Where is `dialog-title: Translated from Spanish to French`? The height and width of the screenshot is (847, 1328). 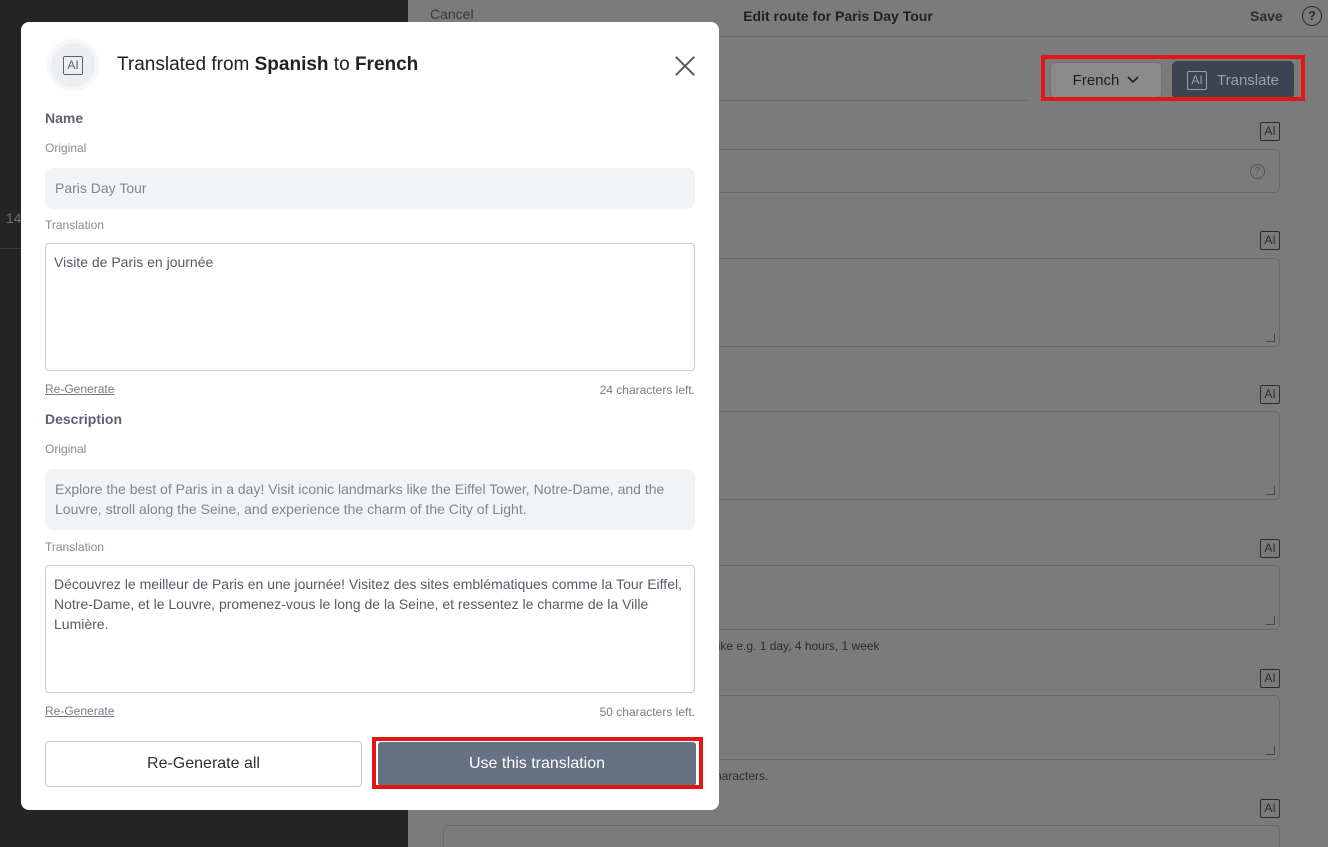
dialog-title: Translated from Spanish to French is located at coordinates (267, 65).